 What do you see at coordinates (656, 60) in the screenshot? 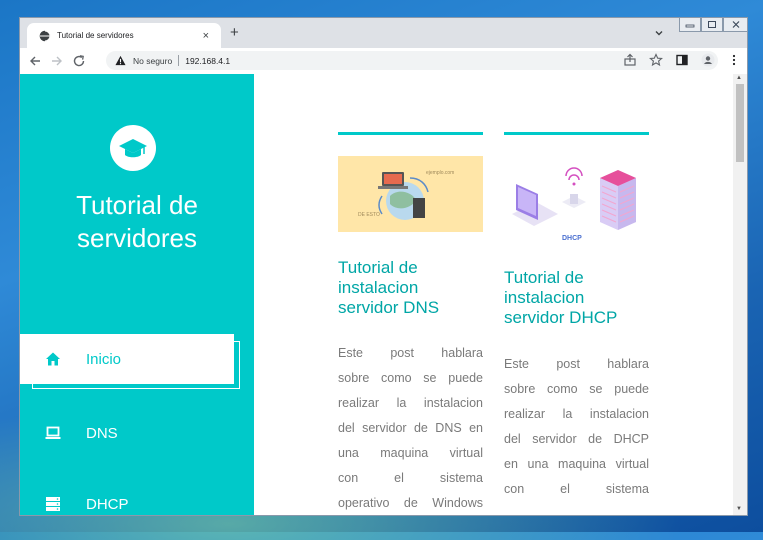
I see `bookmark-star-icon` at bounding box center [656, 60].